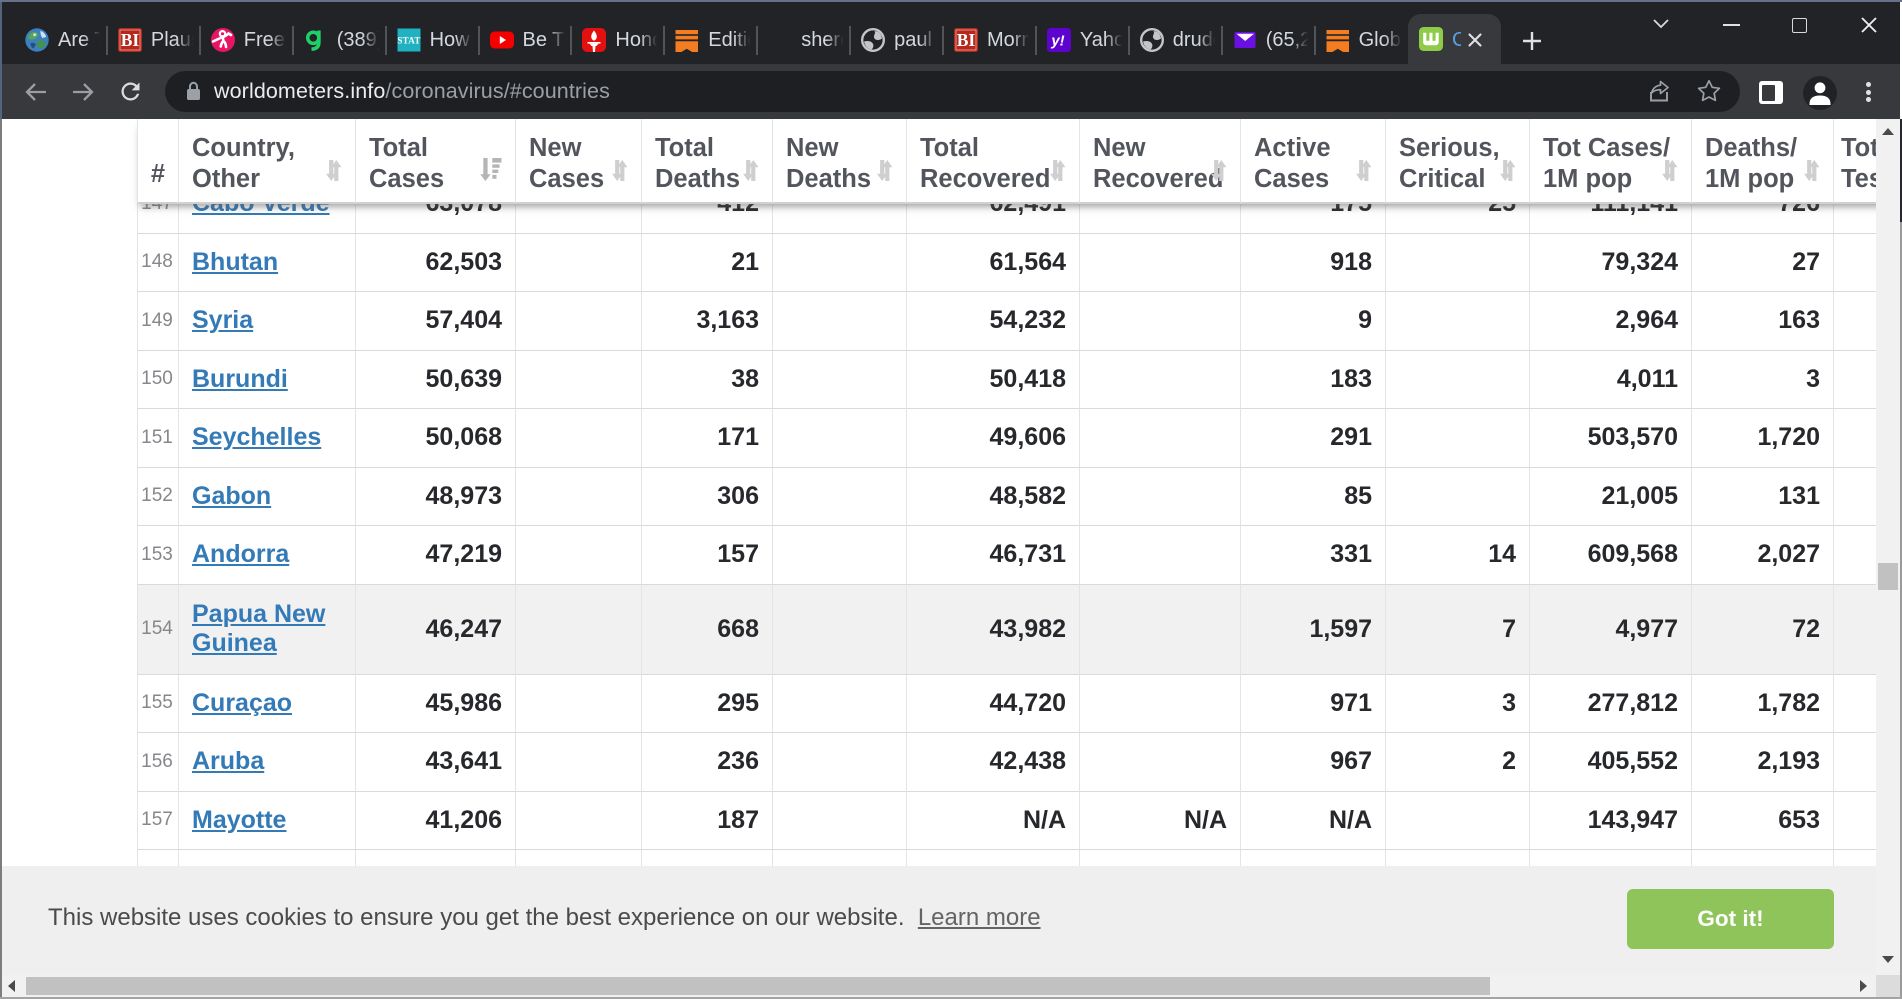 This screenshot has height=999, width=1902. I want to click on svg-text: y!, so click(1057, 40).